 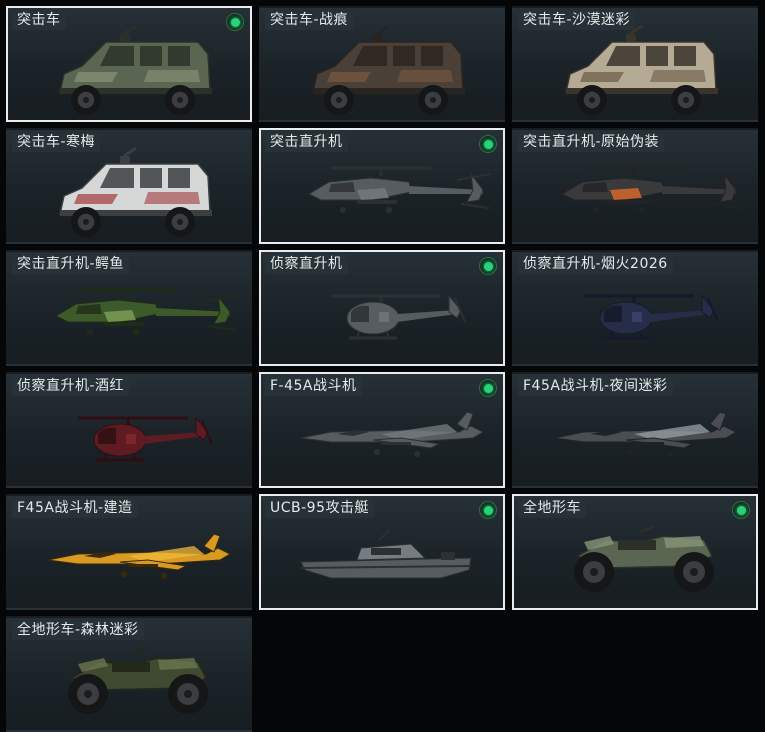 I want to click on vehicle-name: 突击直升机, so click(x=306, y=142).